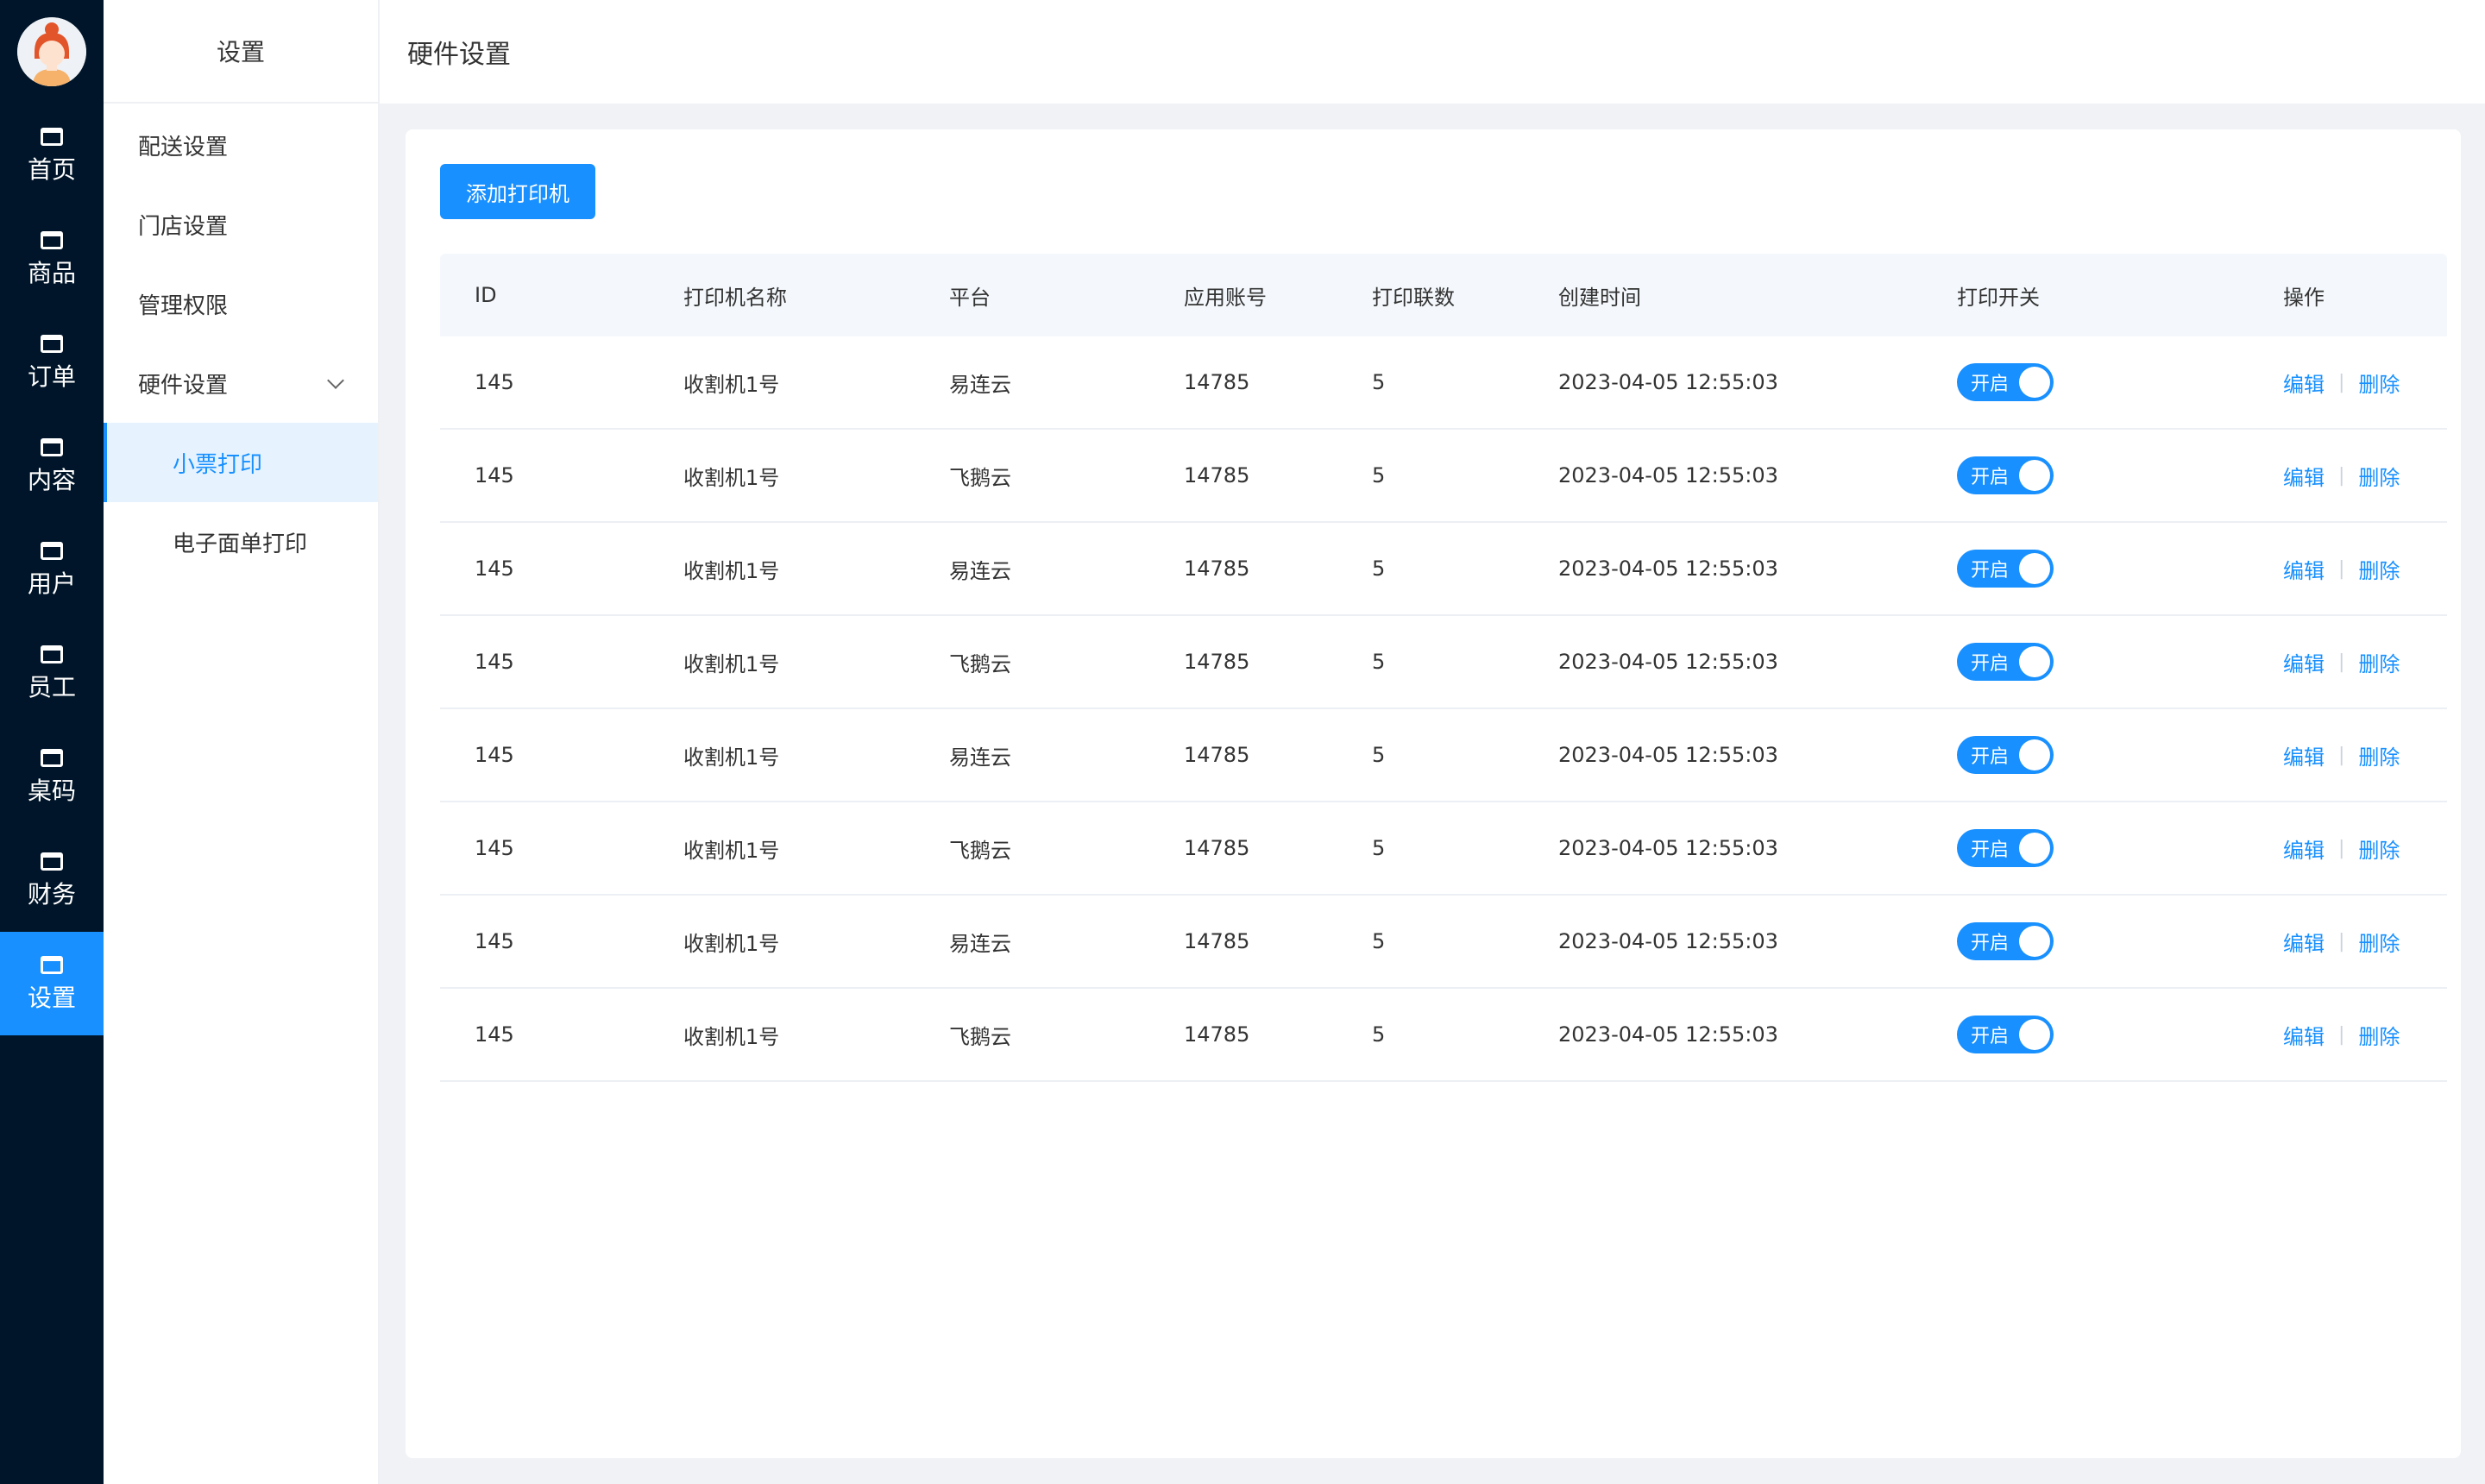 The height and width of the screenshot is (1484, 2485). What do you see at coordinates (241, 542) in the screenshot?
I see `submenu-item-waybill-print: 电子面单打印` at bounding box center [241, 542].